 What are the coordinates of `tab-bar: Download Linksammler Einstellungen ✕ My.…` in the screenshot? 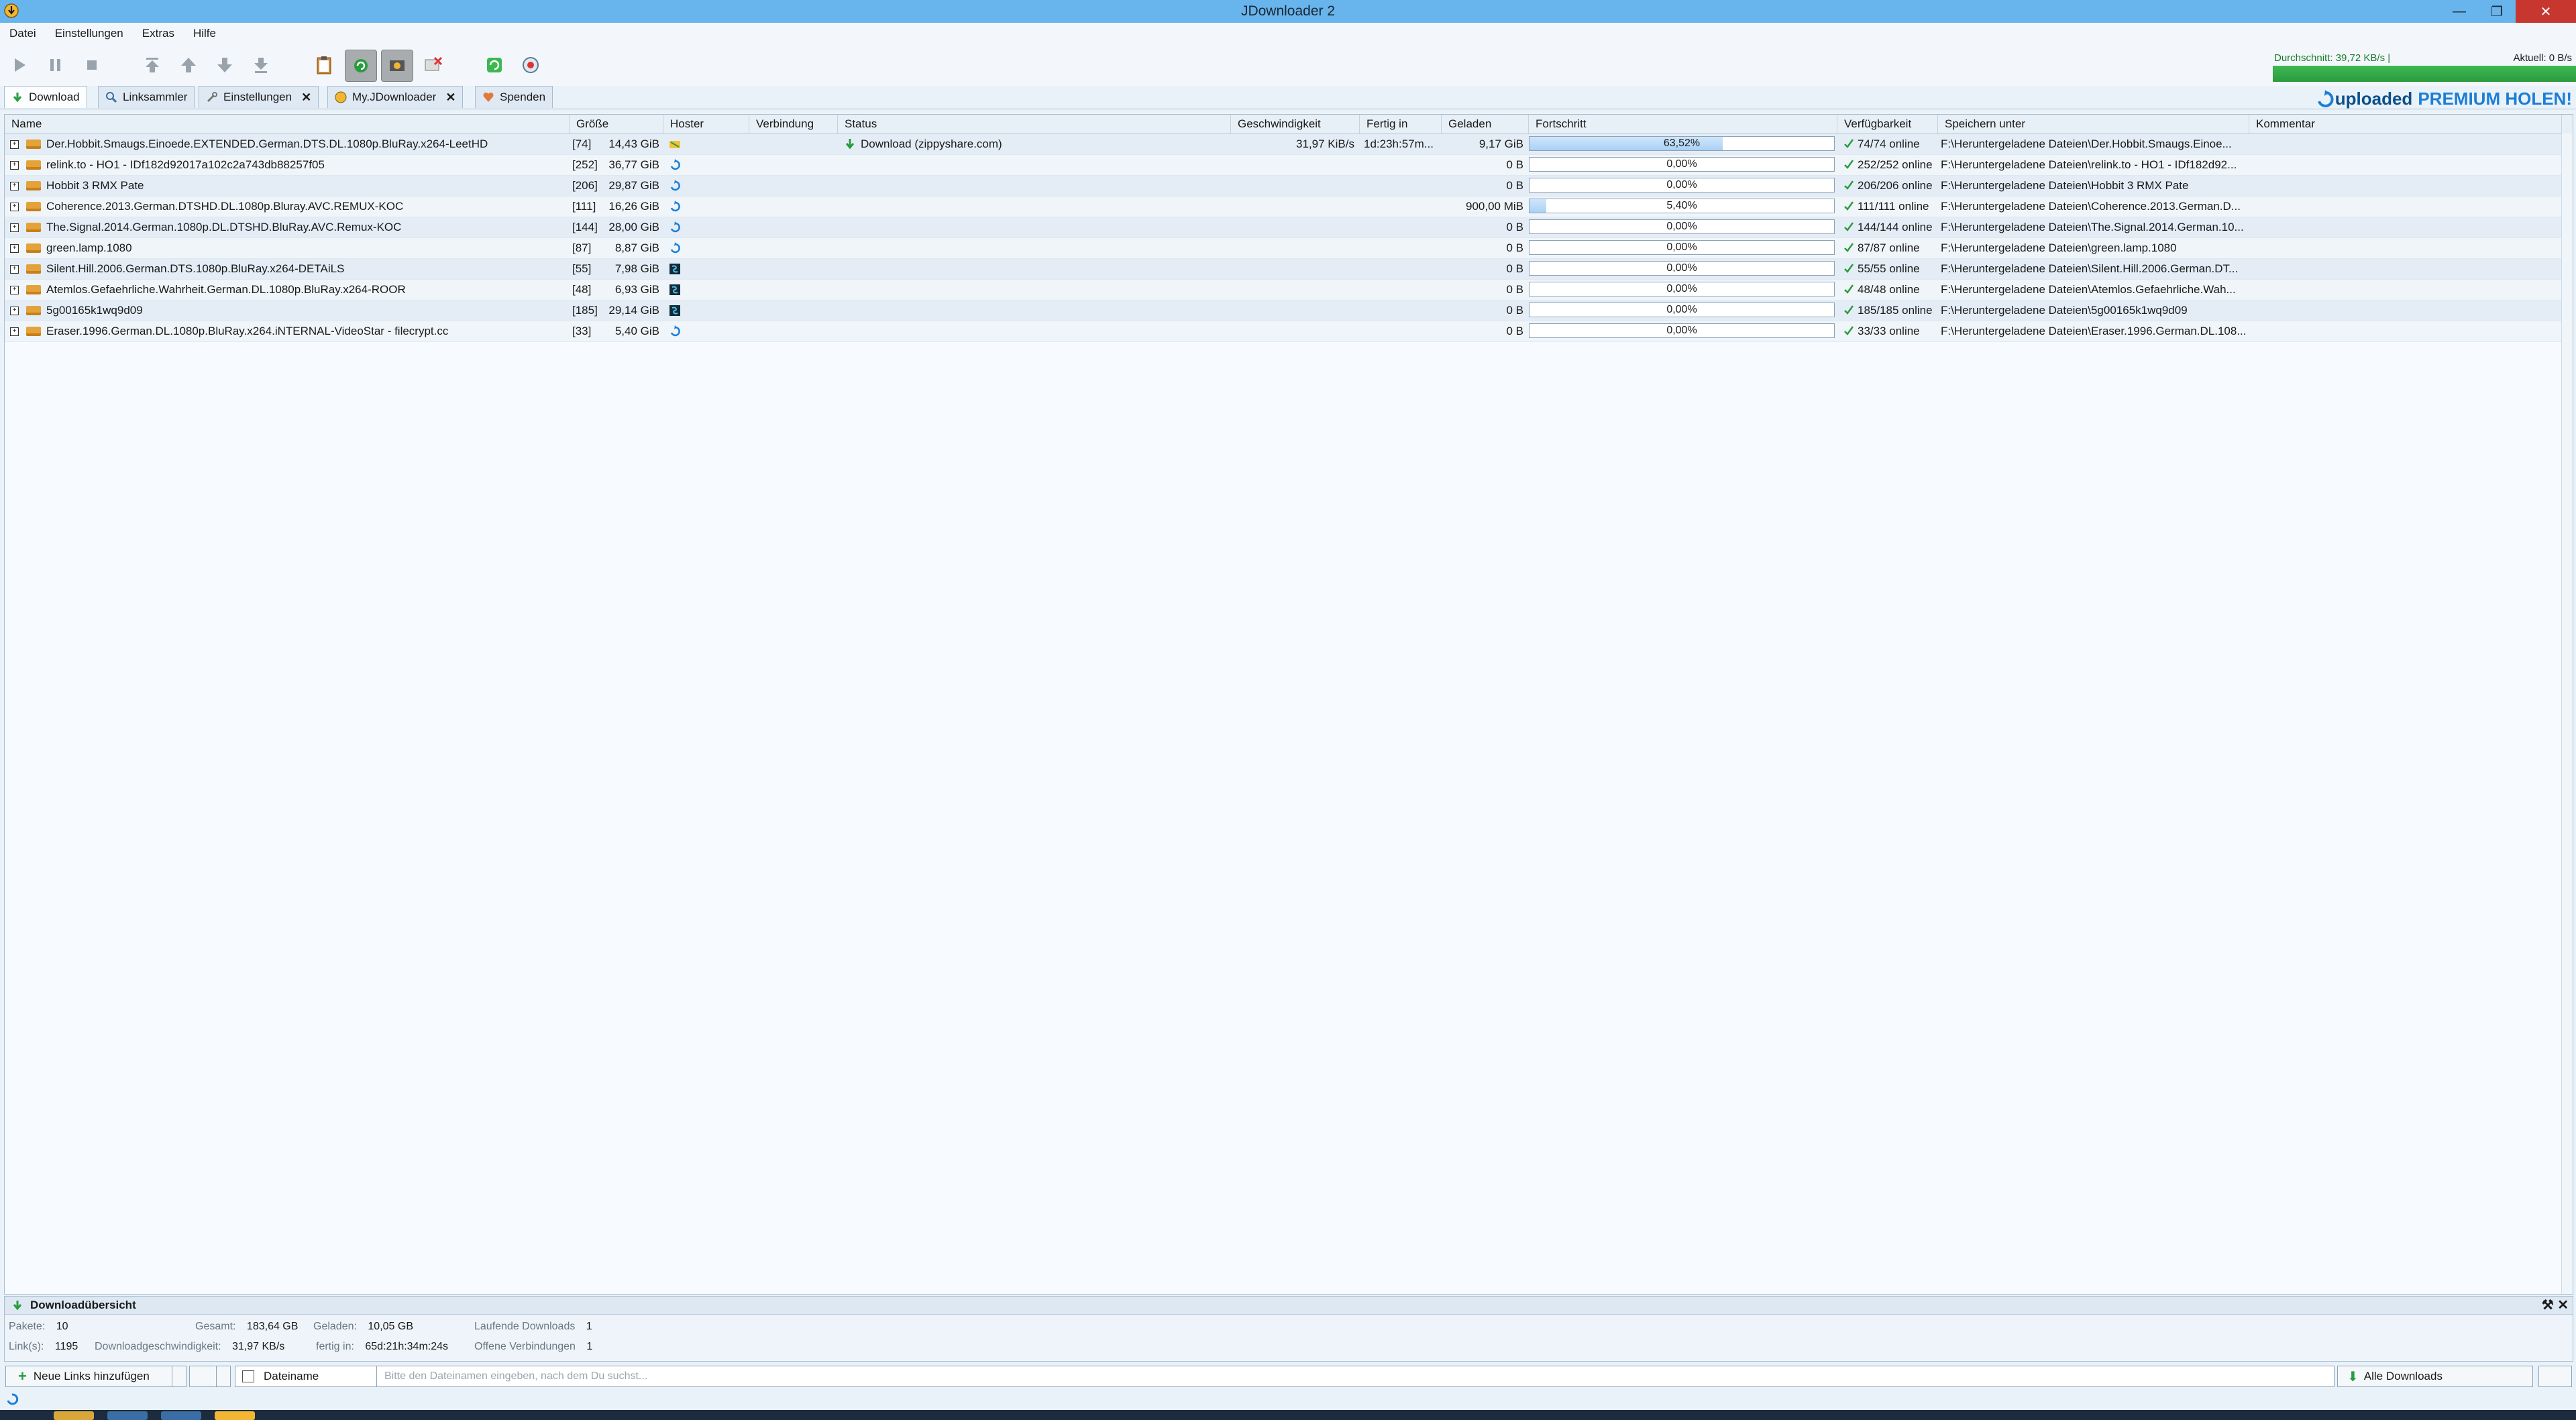 It's located at (1288, 97).